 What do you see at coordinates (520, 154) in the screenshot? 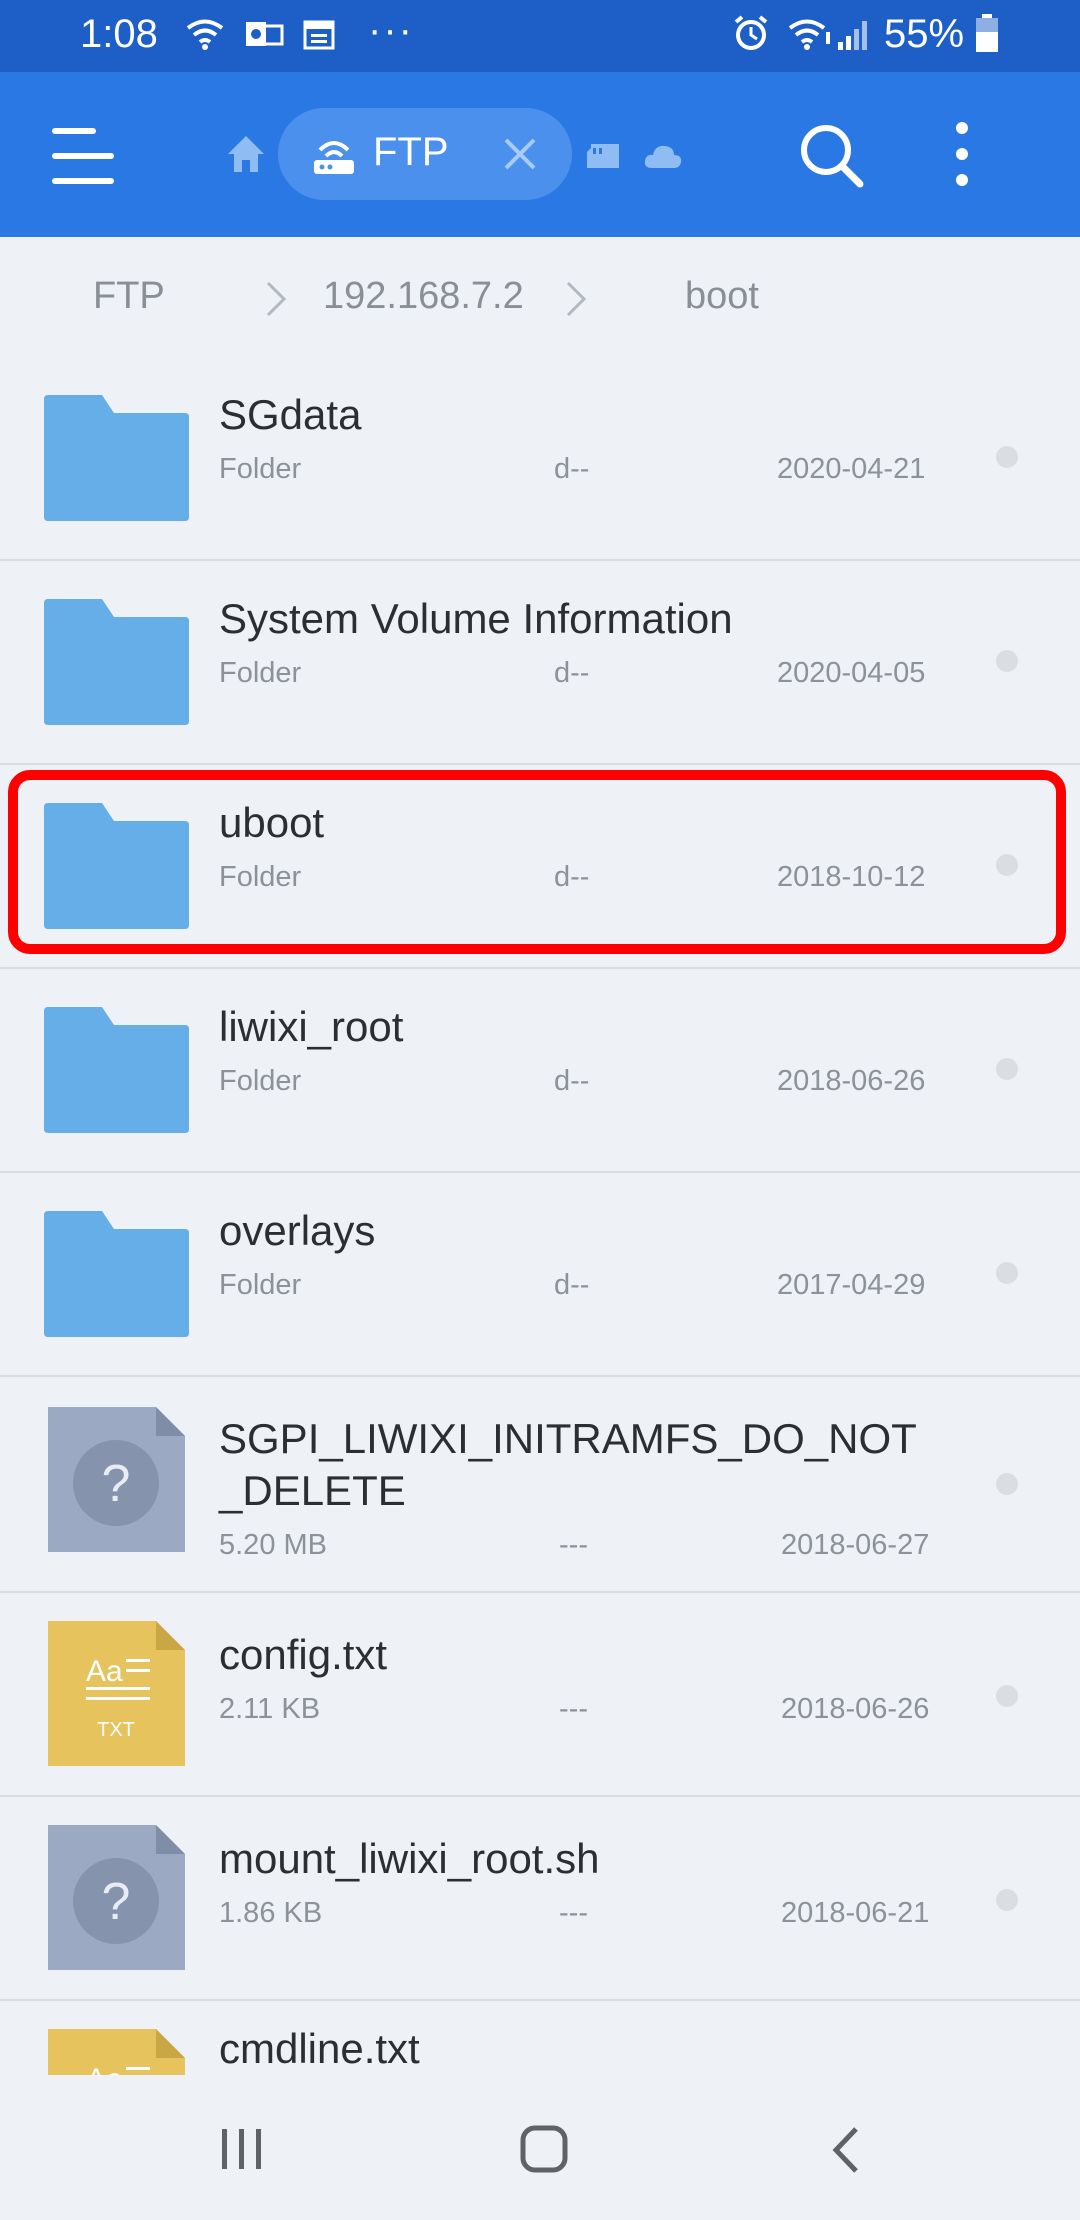
I see `close-icon` at bounding box center [520, 154].